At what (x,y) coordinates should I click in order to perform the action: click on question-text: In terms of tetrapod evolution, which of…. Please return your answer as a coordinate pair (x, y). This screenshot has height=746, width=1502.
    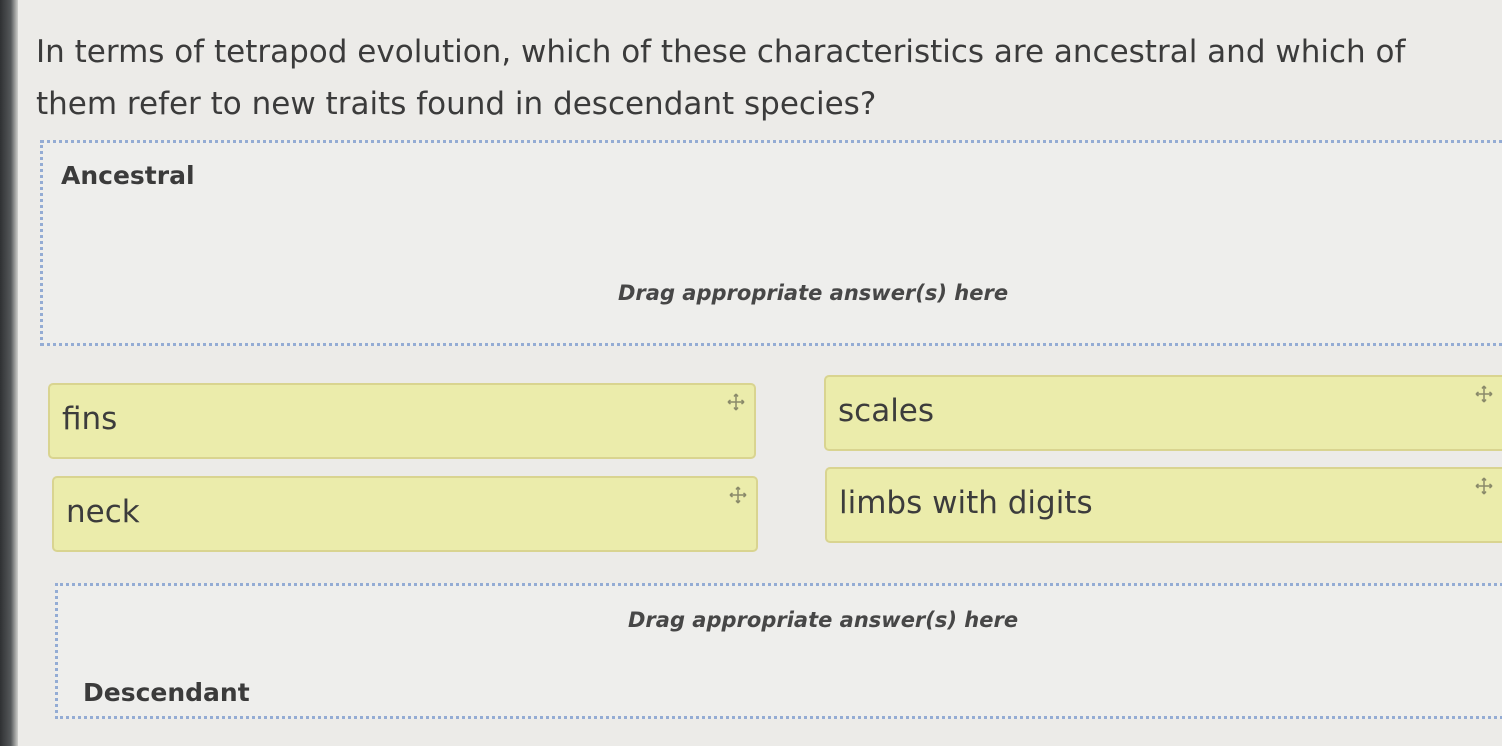
    Looking at the image, I should click on (721, 78).